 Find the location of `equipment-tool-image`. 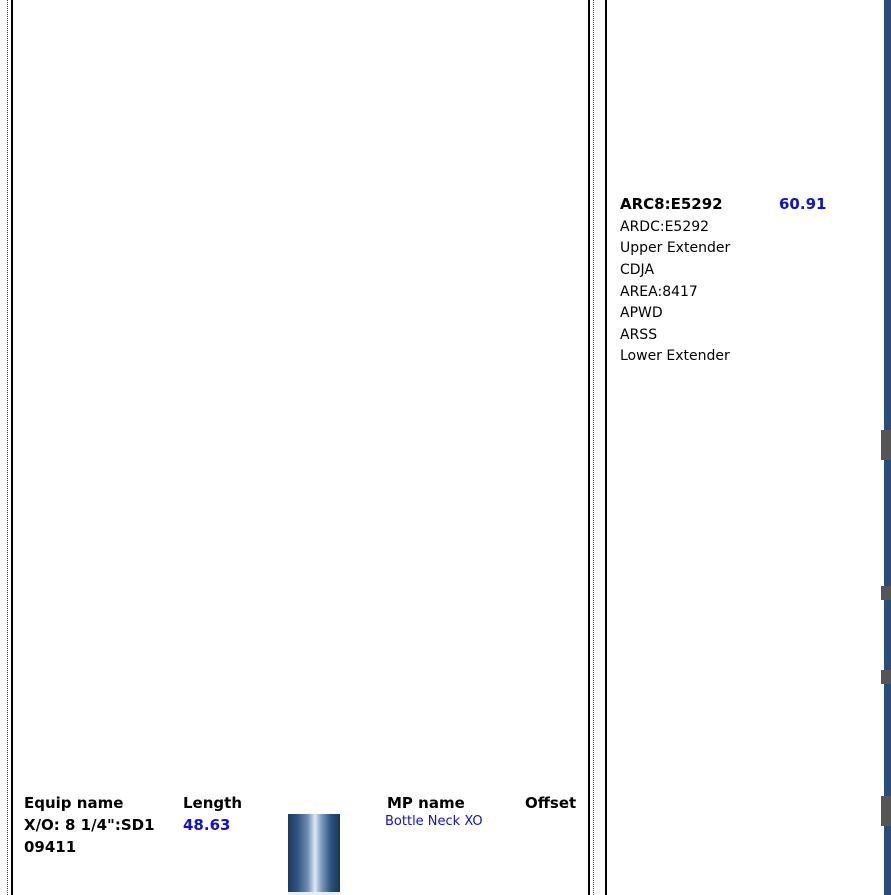

equipment-tool-image is located at coordinates (314, 854).